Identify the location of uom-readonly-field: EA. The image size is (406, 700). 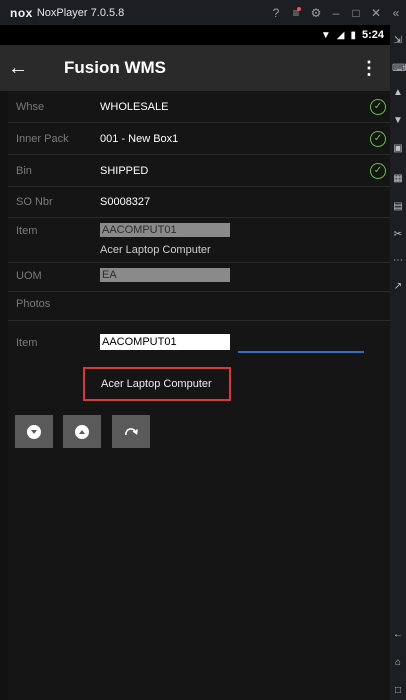
(165, 275).